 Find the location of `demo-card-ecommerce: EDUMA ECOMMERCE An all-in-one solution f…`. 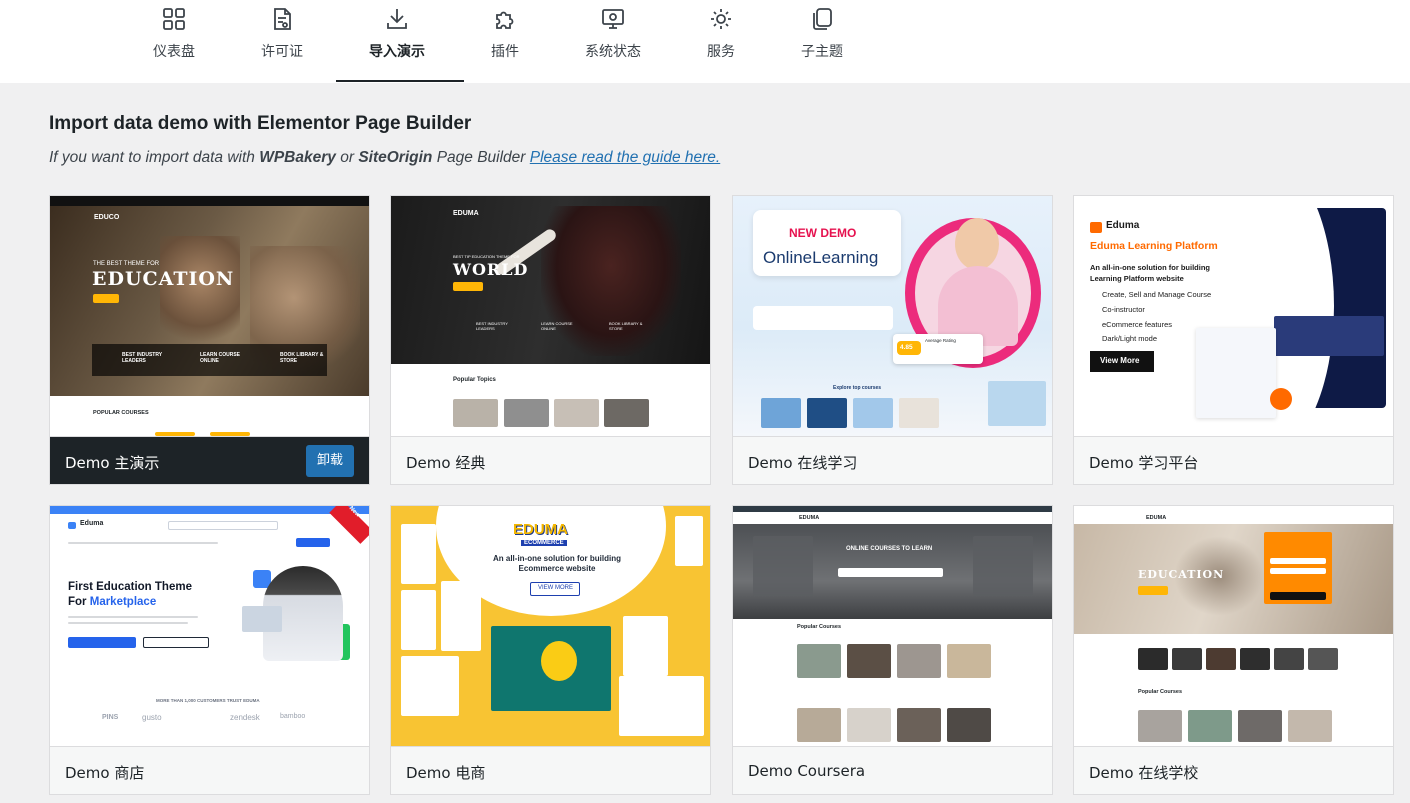

demo-card-ecommerce: EDUMA ECOMMERCE An all-in-one solution f… is located at coordinates (550, 650).